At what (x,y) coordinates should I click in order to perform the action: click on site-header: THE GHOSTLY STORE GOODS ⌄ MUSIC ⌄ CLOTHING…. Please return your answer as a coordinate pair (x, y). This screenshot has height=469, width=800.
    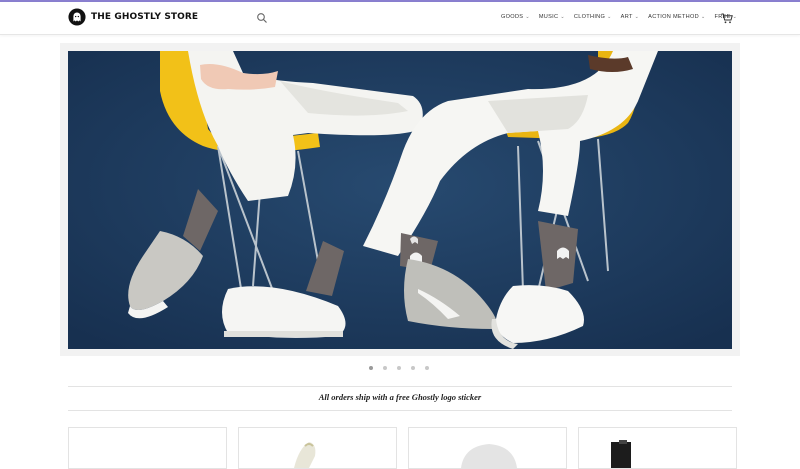
    Looking at the image, I should click on (400, 18).